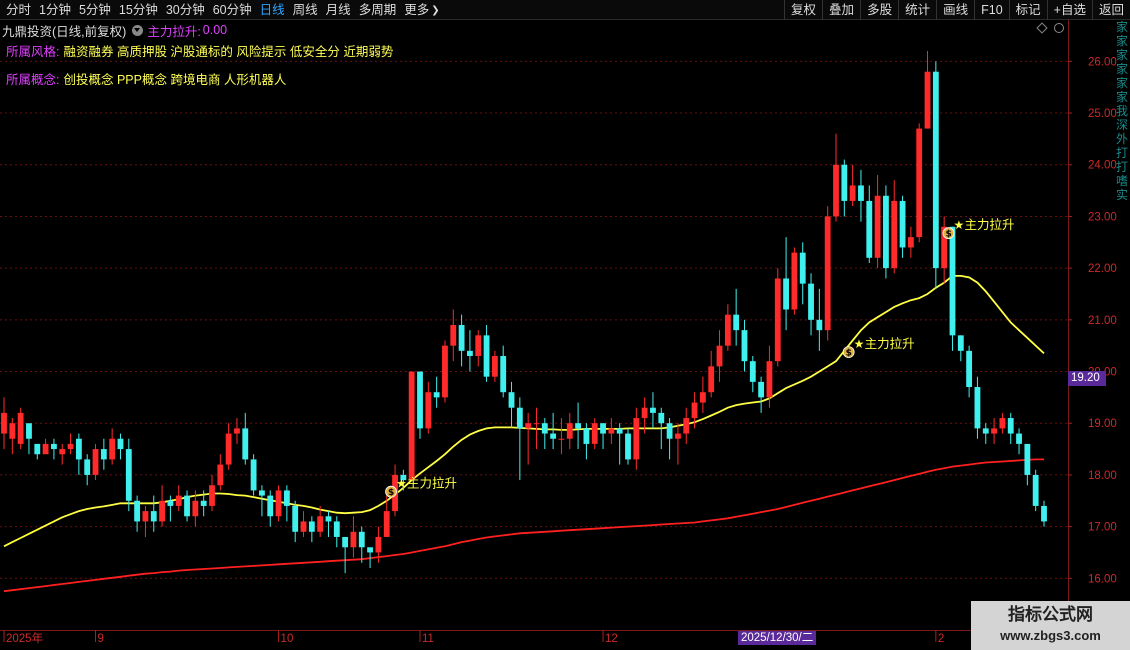 This screenshot has width=1130, height=650. What do you see at coordinates (1069, 10) in the screenshot?
I see `toolbar-button-7: +自选` at bounding box center [1069, 10].